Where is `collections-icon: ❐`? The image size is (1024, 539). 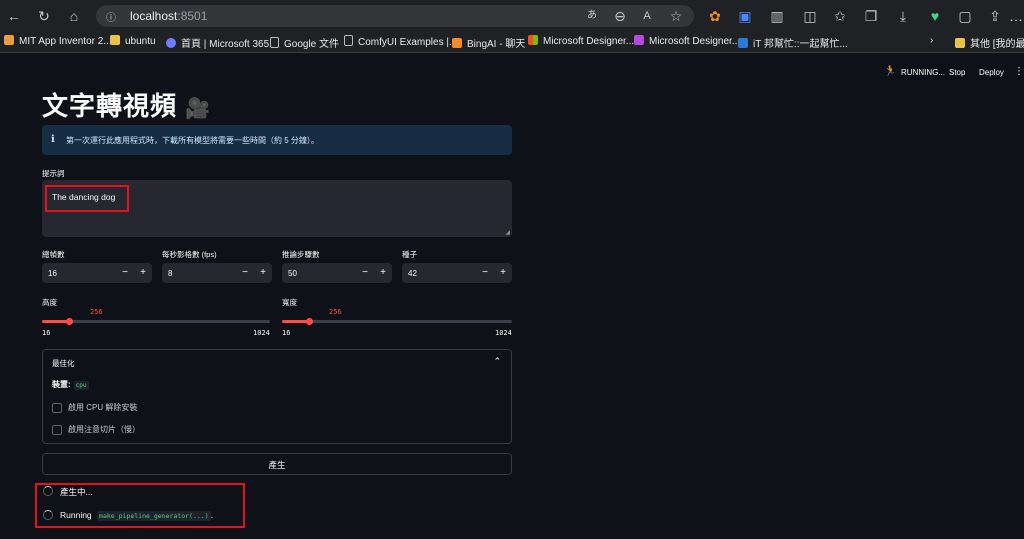 collections-icon: ❐ is located at coordinates (871, 16).